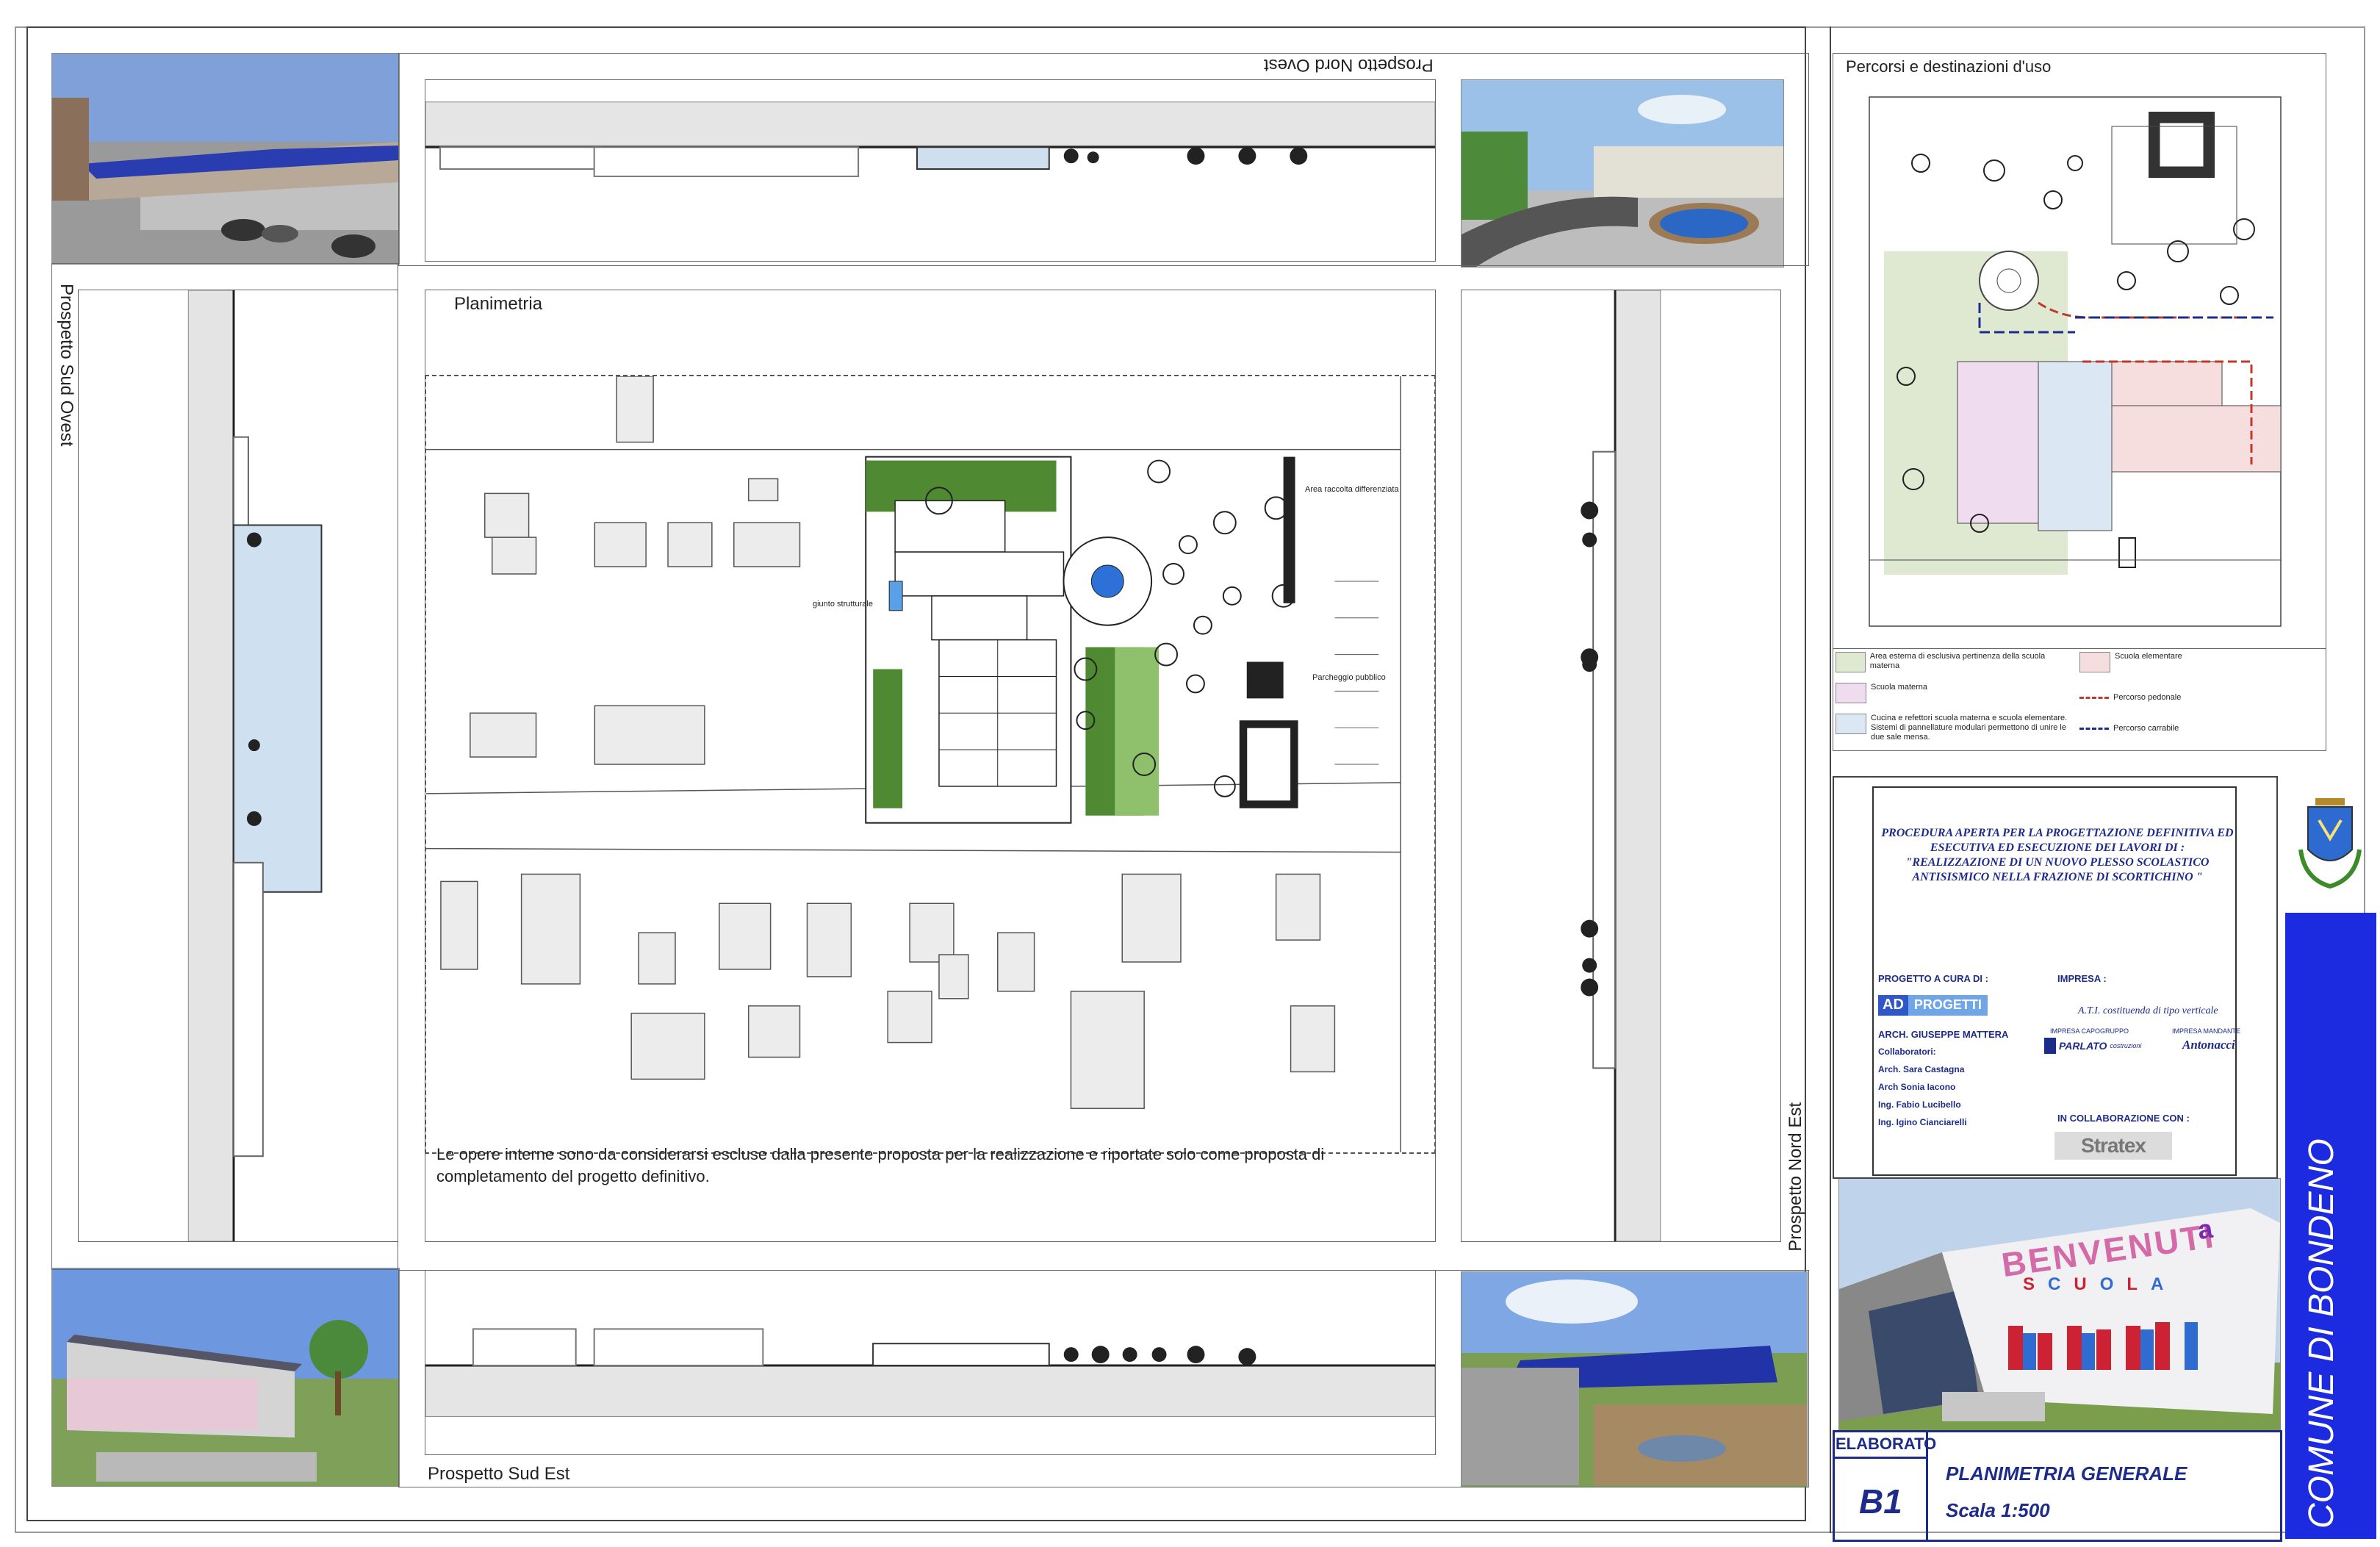 This screenshot has height=1547, width=2380. What do you see at coordinates (1943, 1034) in the screenshot?
I see `architect-name: ARCH. GIUSEPPE MATTERA` at bounding box center [1943, 1034].